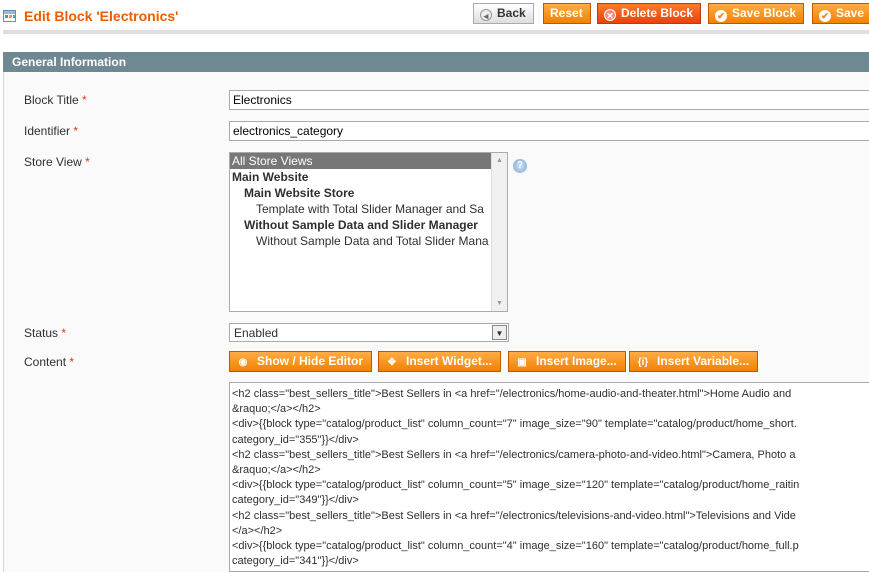 The image size is (869, 572). I want to click on reset-label: Reset, so click(566, 13).